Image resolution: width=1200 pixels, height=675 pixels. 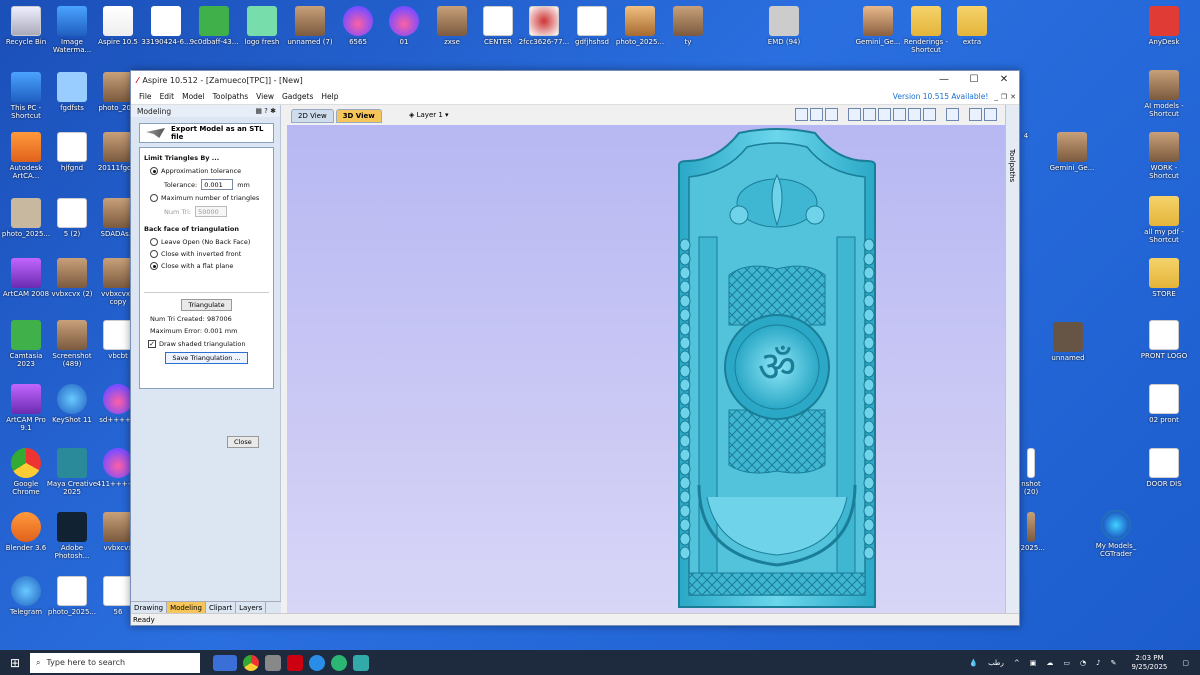 I want to click on panel-tools: ▦ ? ✱, so click(x=265, y=111).